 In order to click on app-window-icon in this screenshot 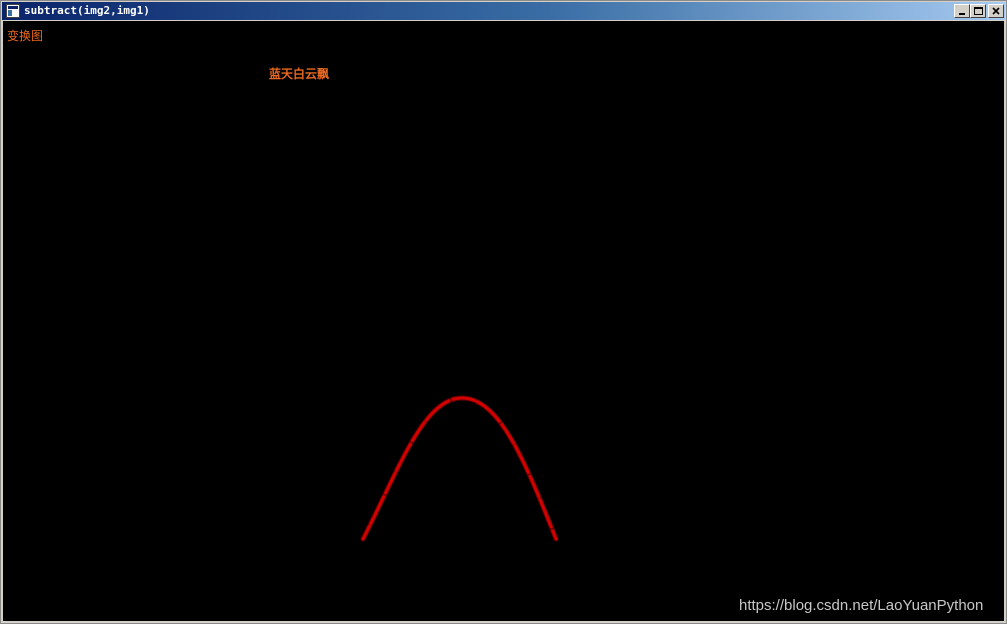, I will do `click(13, 11)`.